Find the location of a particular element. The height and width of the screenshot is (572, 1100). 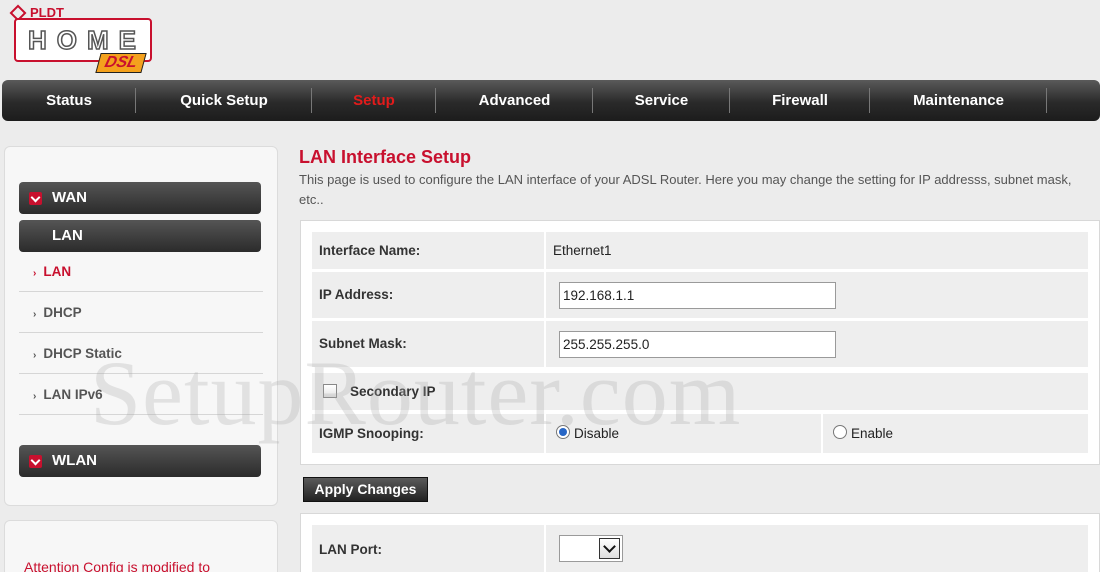

row-subnet-mask: Subnet Mask: is located at coordinates (700, 344).